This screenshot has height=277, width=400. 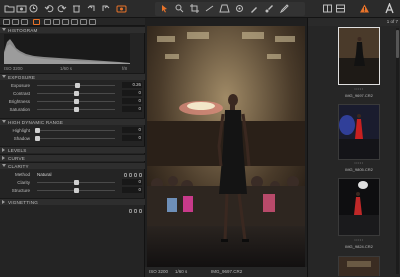 What do you see at coordinates (22, 174) in the screenshot?
I see `method-label: Method` at bounding box center [22, 174].